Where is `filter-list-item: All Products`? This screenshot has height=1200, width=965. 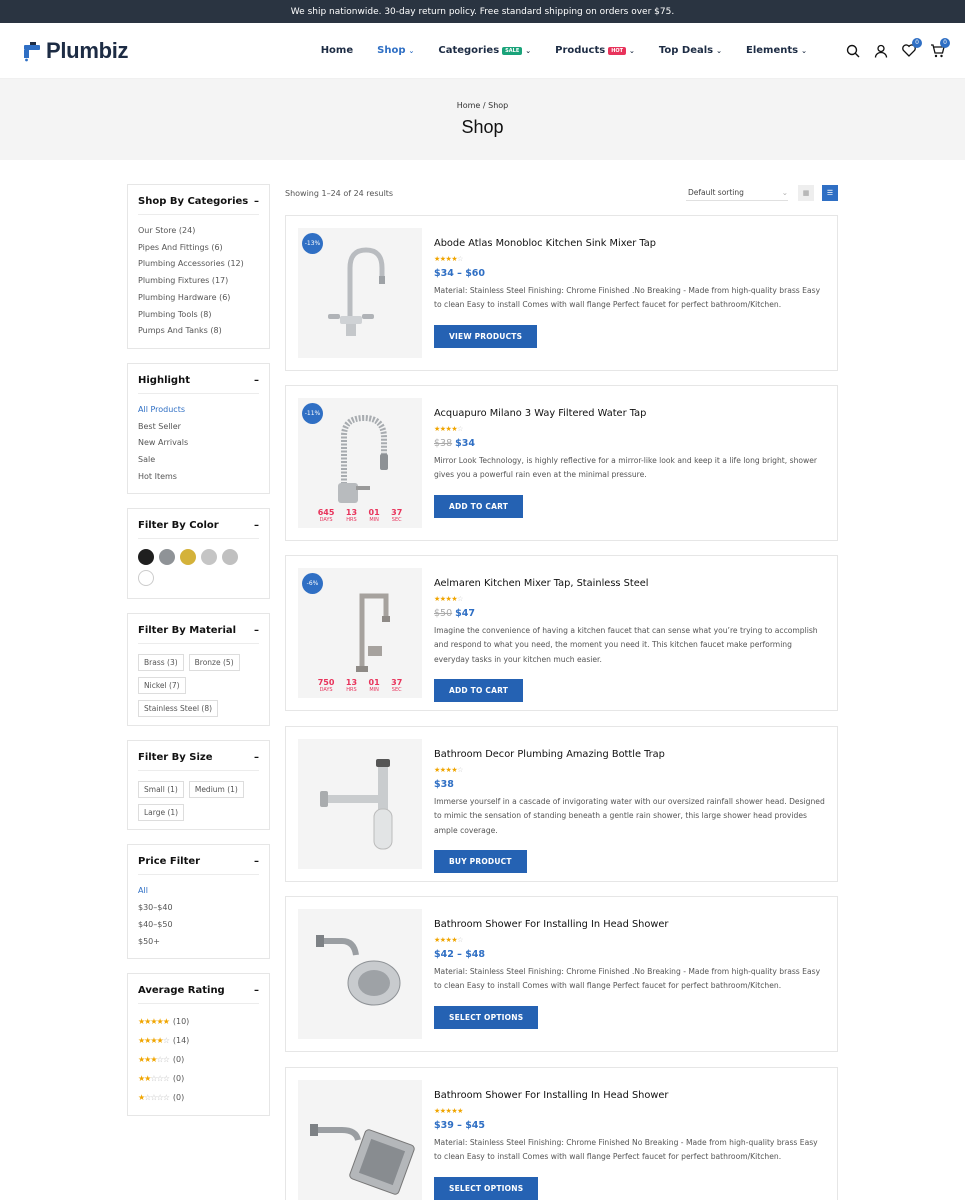
filter-list-item: All Products is located at coordinates (198, 410).